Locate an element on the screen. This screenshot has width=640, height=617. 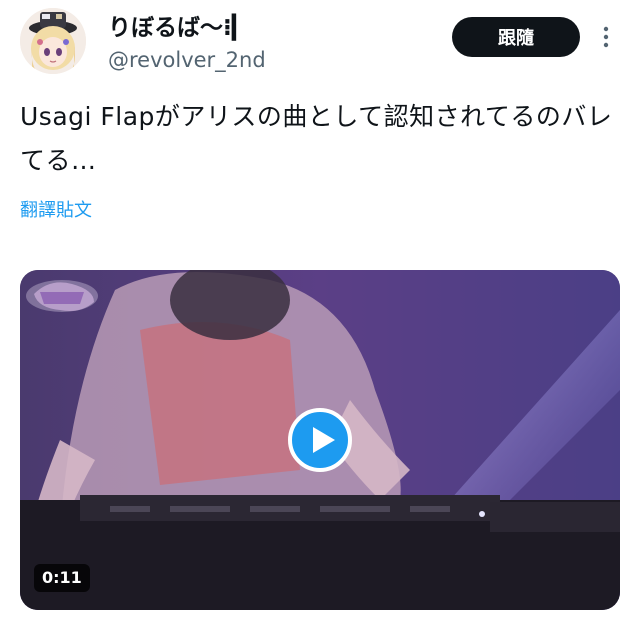
avatar-illustration is located at coordinates (53, 41).